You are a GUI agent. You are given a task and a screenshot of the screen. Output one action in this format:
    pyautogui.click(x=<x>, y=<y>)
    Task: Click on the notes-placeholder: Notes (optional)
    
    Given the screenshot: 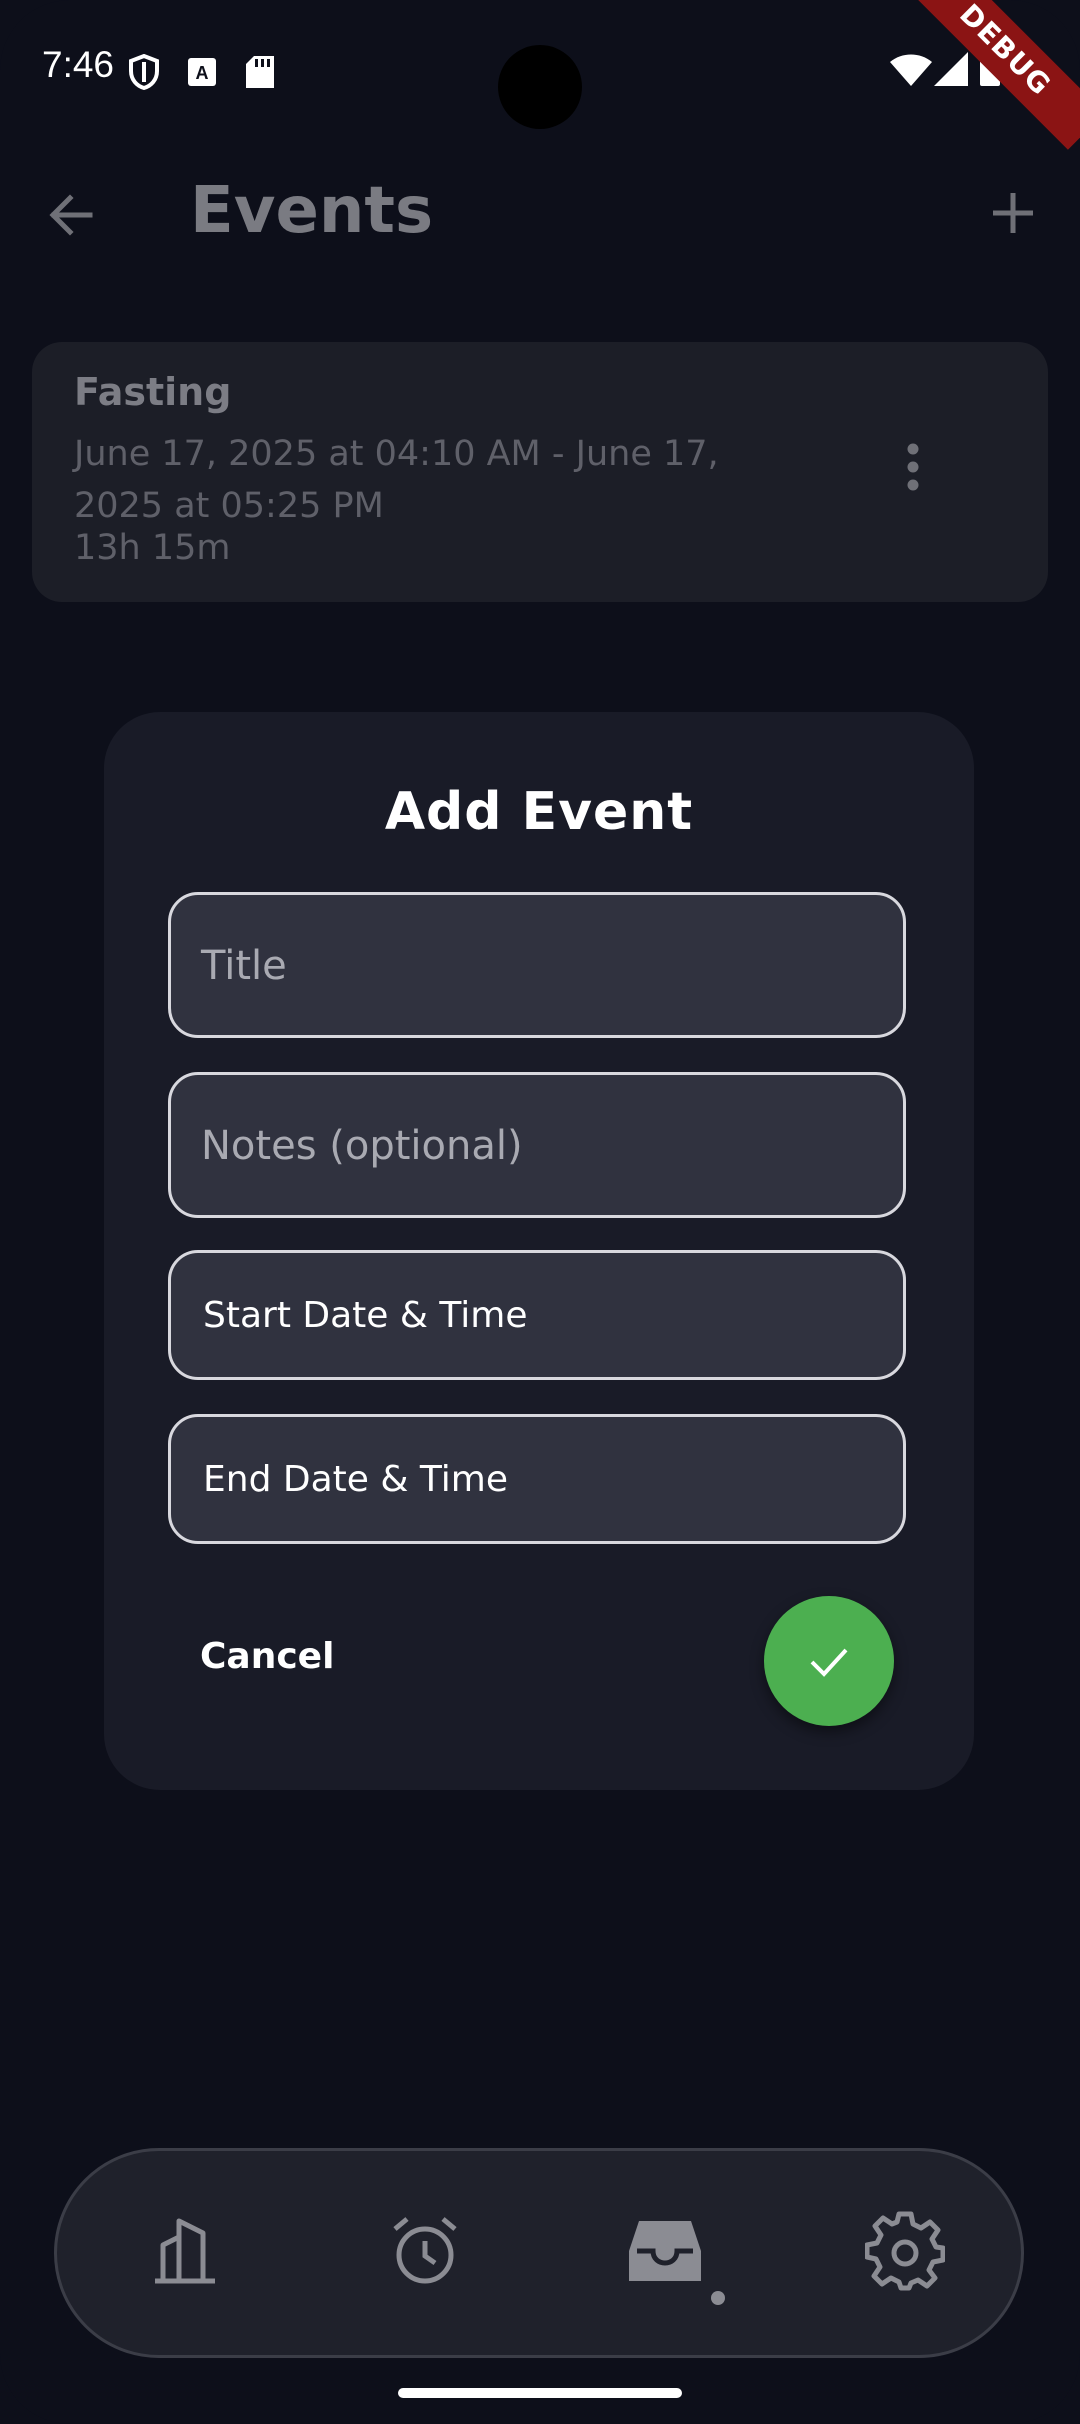 What is the action you would take?
    pyautogui.click(x=362, y=1146)
    